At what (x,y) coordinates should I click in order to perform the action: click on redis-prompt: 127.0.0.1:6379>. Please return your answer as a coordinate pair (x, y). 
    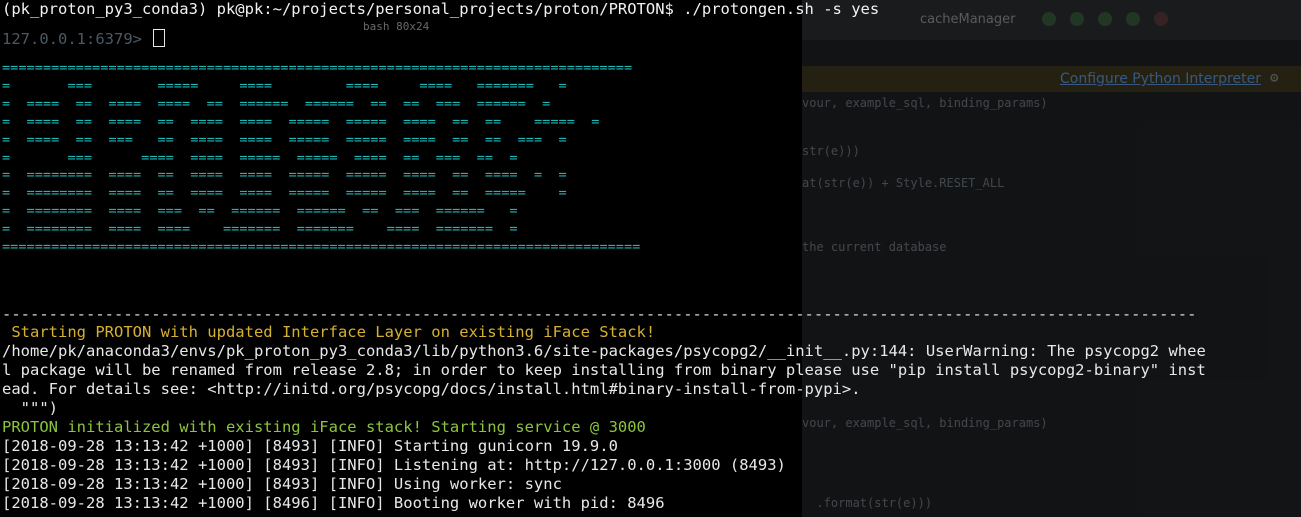
    Looking at the image, I should click on (84, 39).